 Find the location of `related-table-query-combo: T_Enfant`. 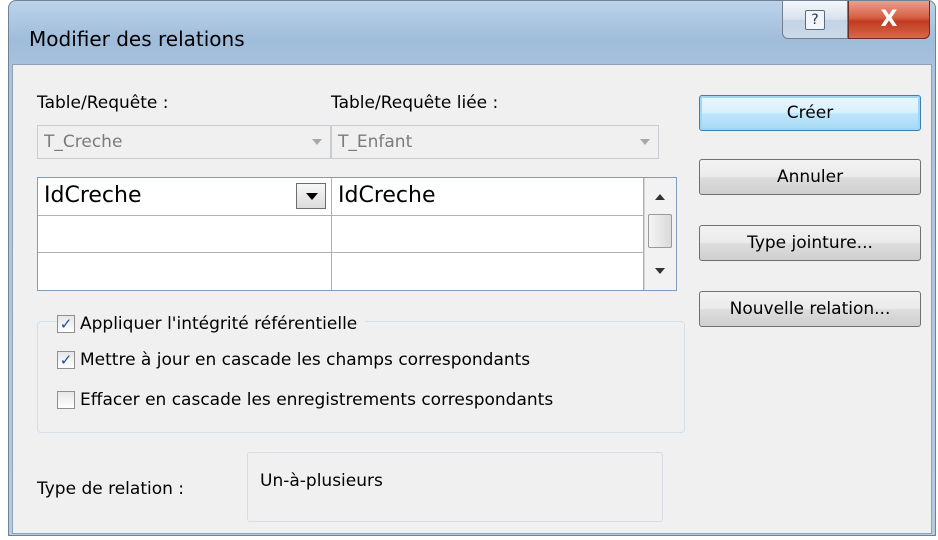

related-table-query-combo: T_Enfant is located at coordinates (495, 142).